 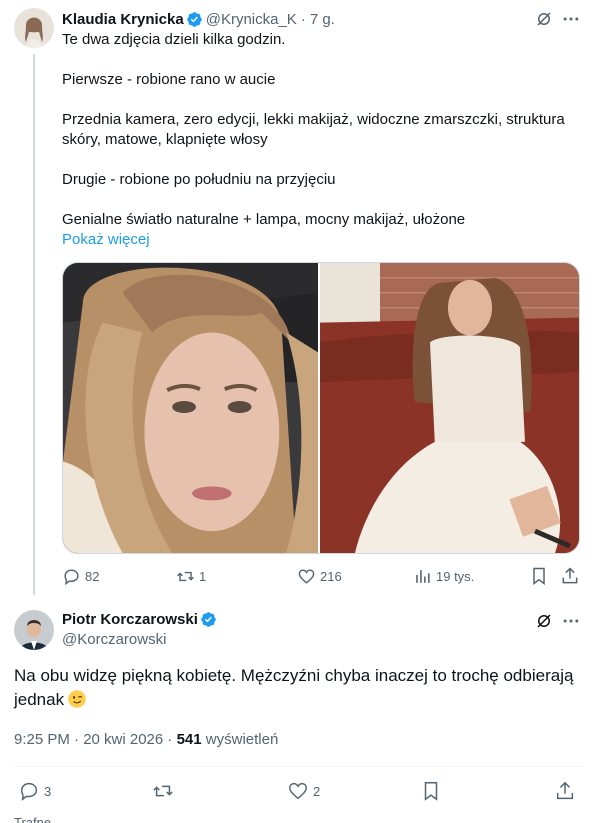 I want to click on main-author-name-row: Piotr Korczarowski, so click(x=141, y=619).